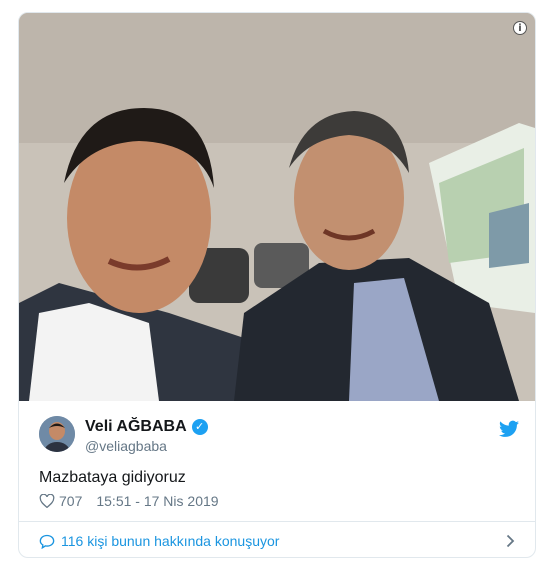 Image resolution: width=550 pixels, height=566 pixels. What do you see at coordinates (136, 427) in the screenshot?
I see `display-name: Veli AĞBABA` at bounding box center [136, 427].